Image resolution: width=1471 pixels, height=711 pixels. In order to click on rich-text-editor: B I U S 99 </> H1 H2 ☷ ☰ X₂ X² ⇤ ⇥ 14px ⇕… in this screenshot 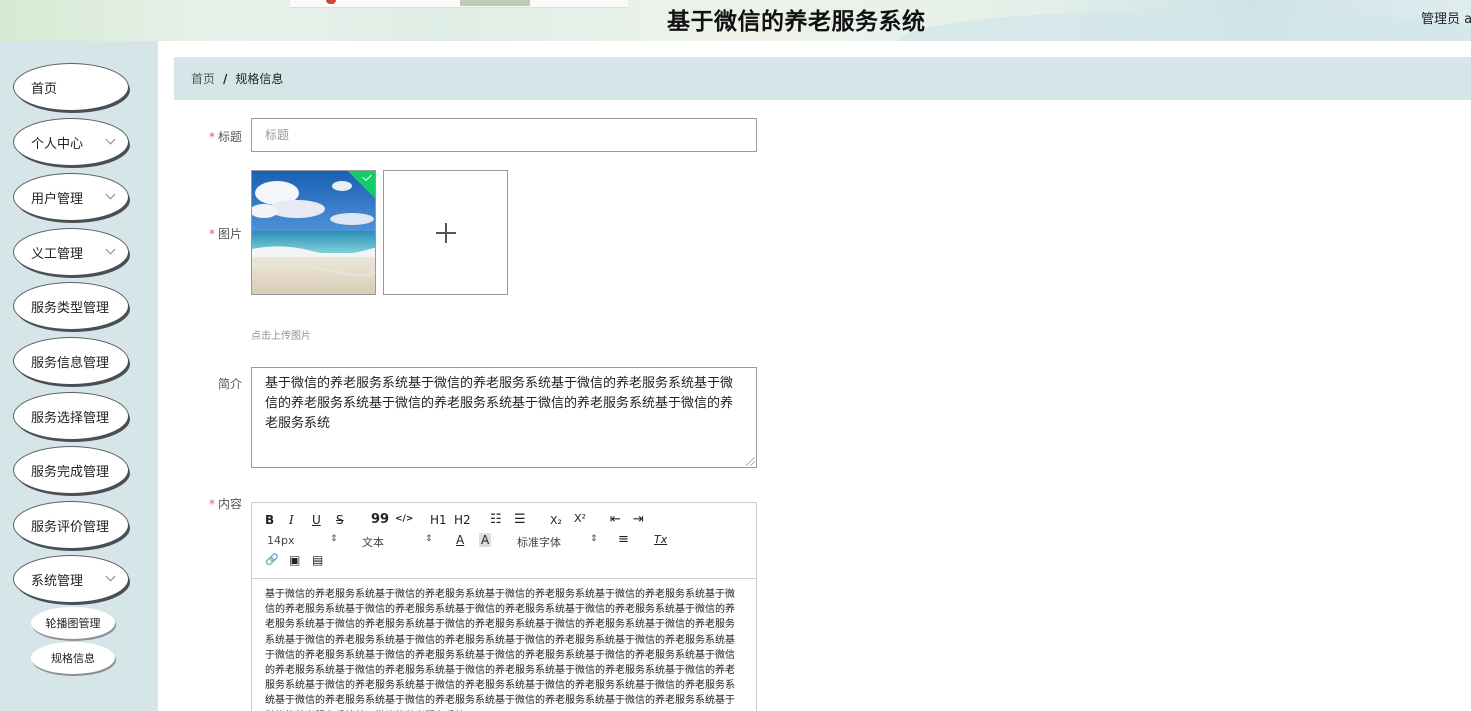, I will do `click(504, 606)`.